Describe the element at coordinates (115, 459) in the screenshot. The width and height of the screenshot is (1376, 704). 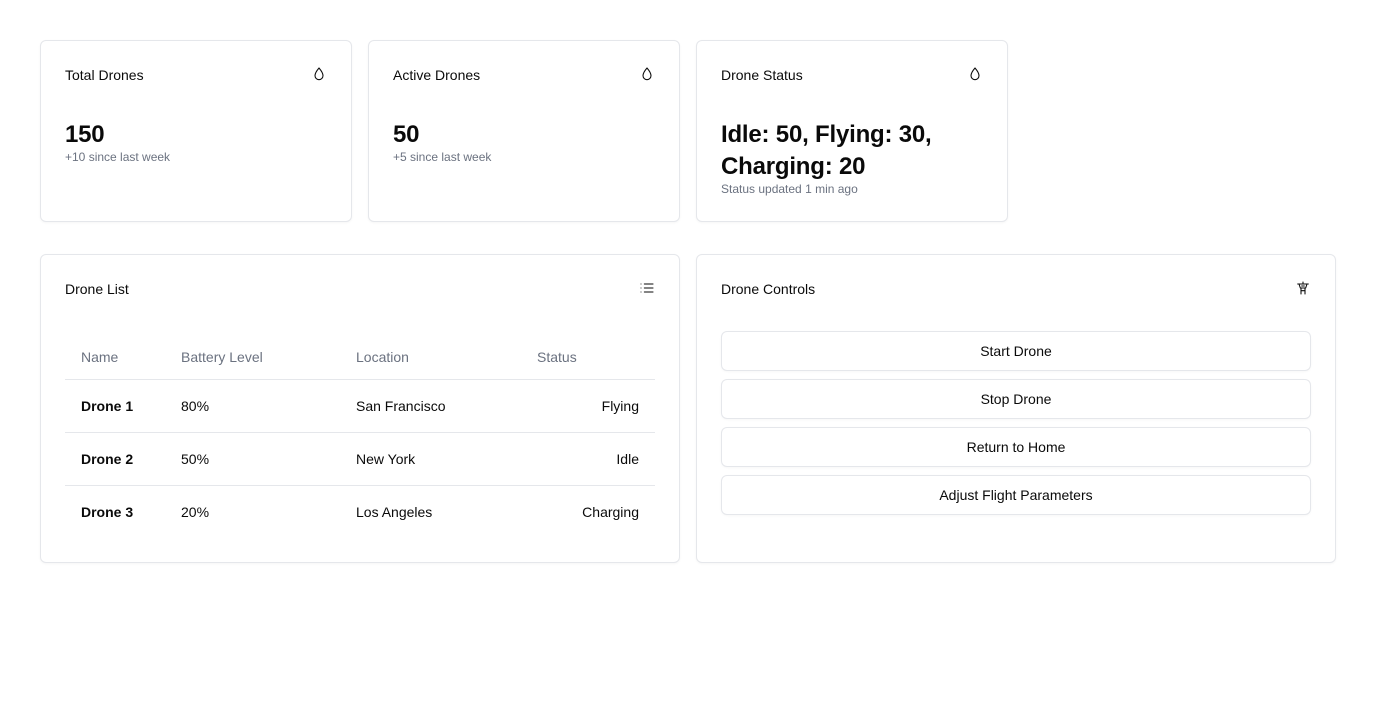
I see `cell-name: Drone 2` at that location.